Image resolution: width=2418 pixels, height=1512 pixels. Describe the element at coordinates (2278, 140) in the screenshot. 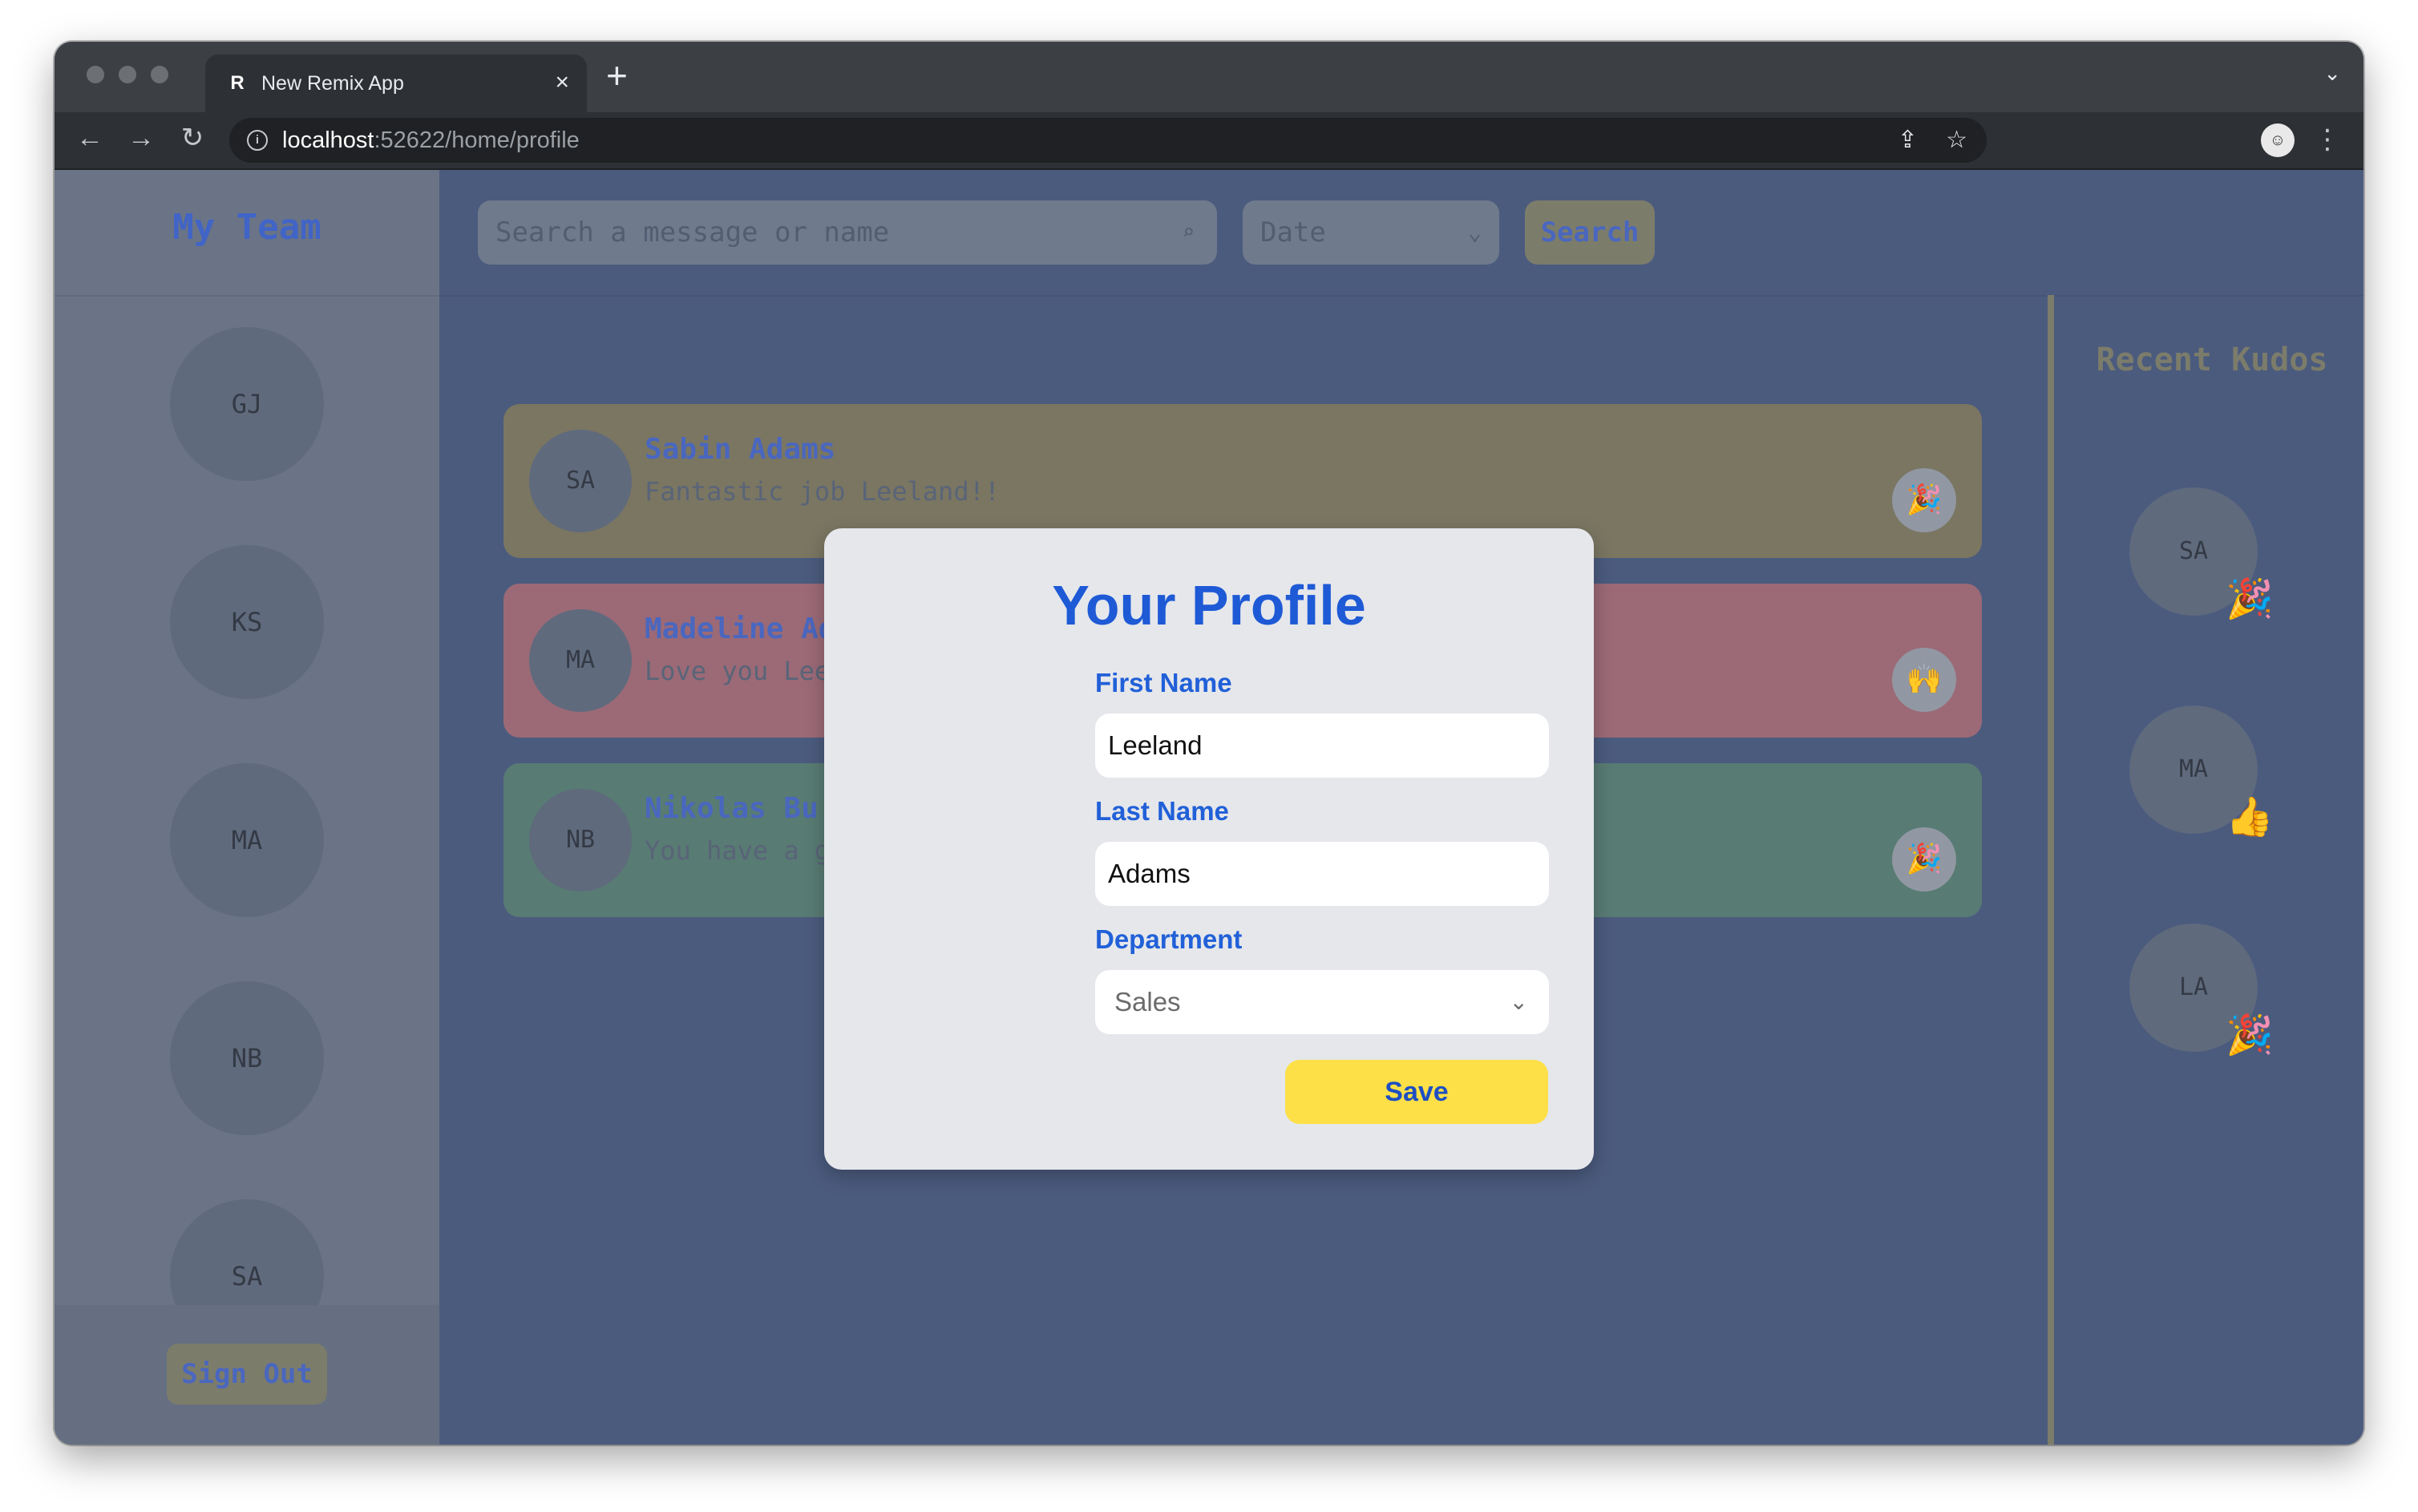

I see `browser-profile-avatar: ☺` at that location.